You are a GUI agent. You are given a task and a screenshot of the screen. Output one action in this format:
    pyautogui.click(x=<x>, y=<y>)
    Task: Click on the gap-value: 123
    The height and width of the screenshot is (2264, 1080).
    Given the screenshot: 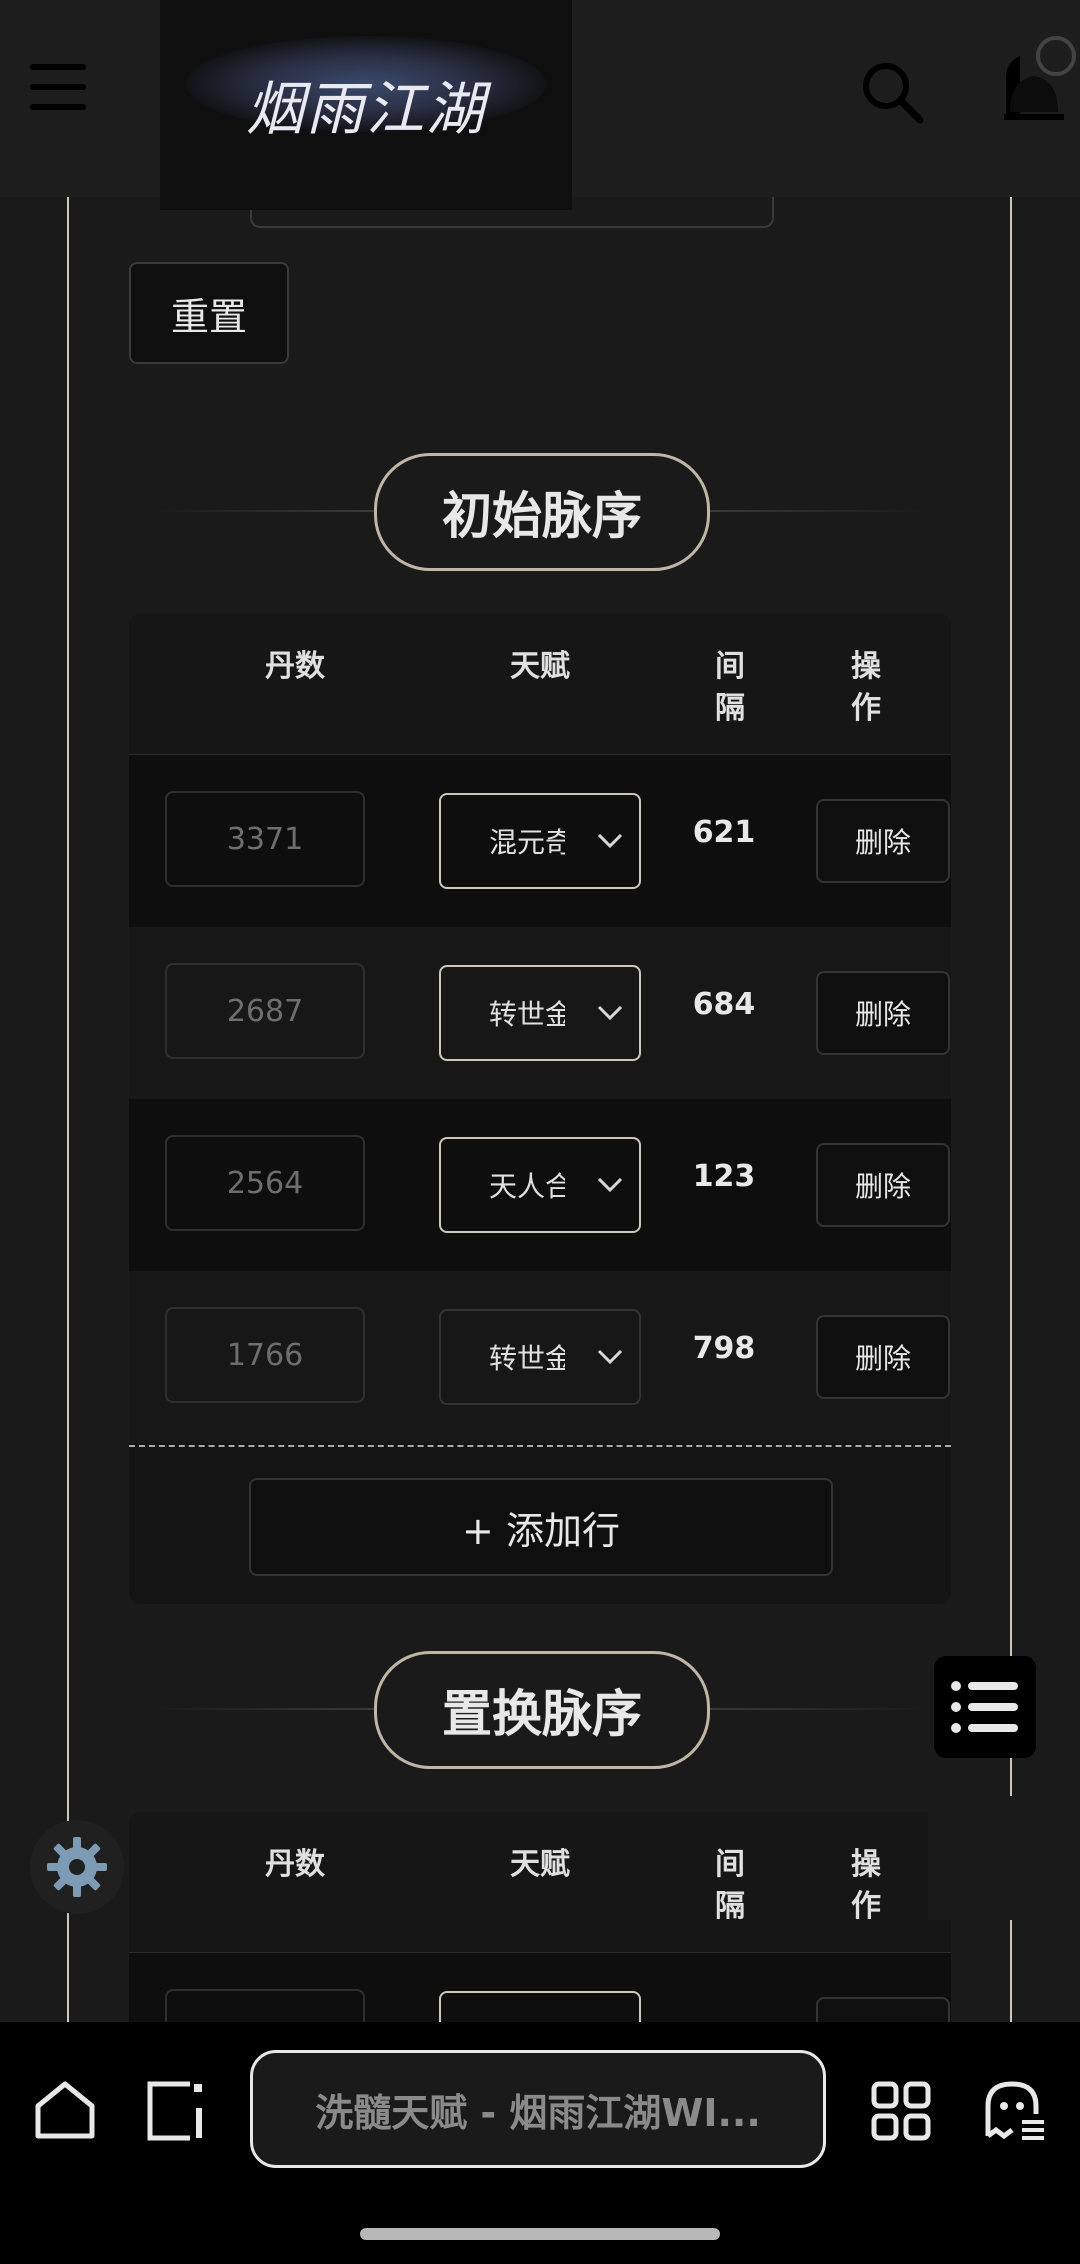 What is the action you would take?
    pyautogui.click(x=724, y=1176)
    